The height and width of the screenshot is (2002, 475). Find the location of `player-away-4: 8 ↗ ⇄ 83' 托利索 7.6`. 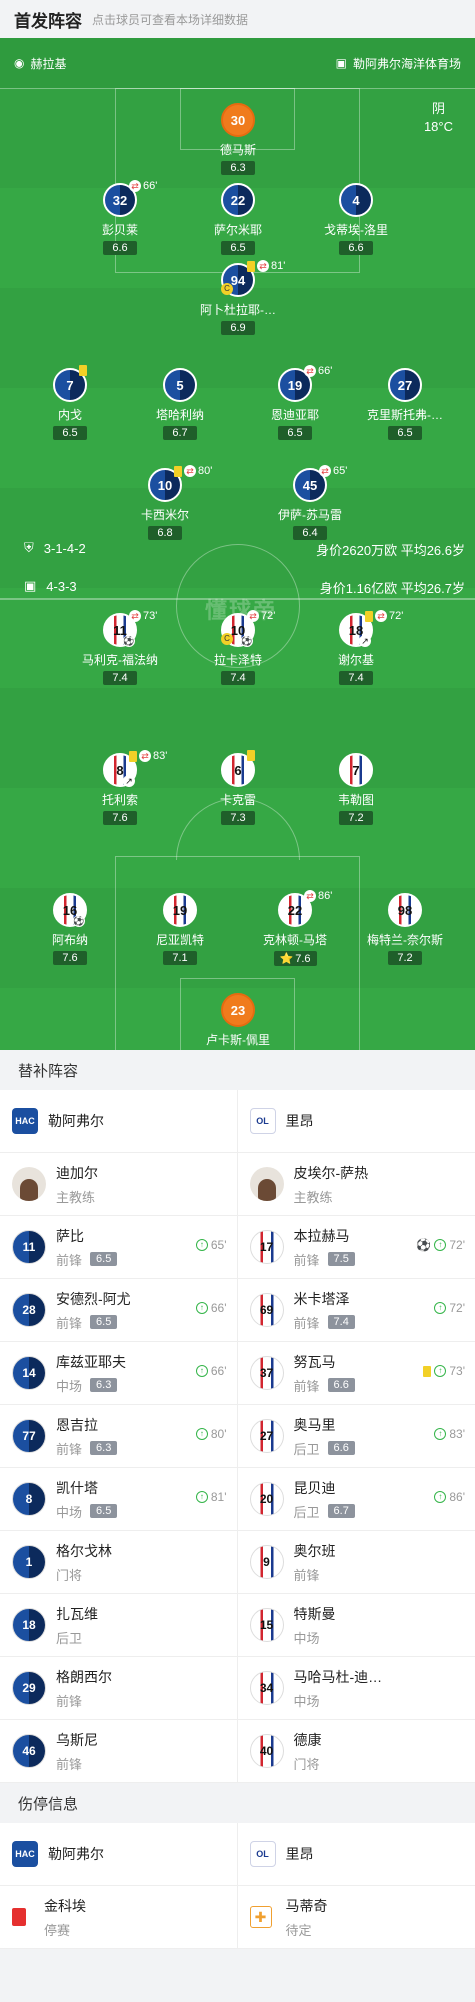

player-away-4: 8 ↗ ⇄ 83' 托利索 7.6 is located at coordinates (120, 791).